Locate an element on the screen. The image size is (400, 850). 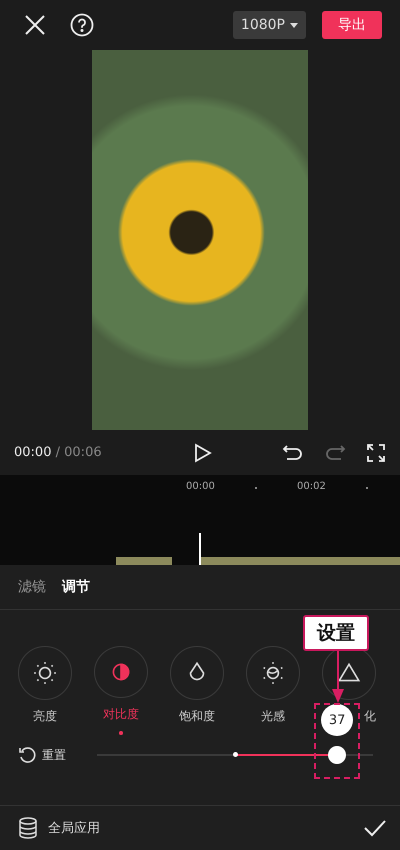
redo-icon is located at coordinates (335, 452).